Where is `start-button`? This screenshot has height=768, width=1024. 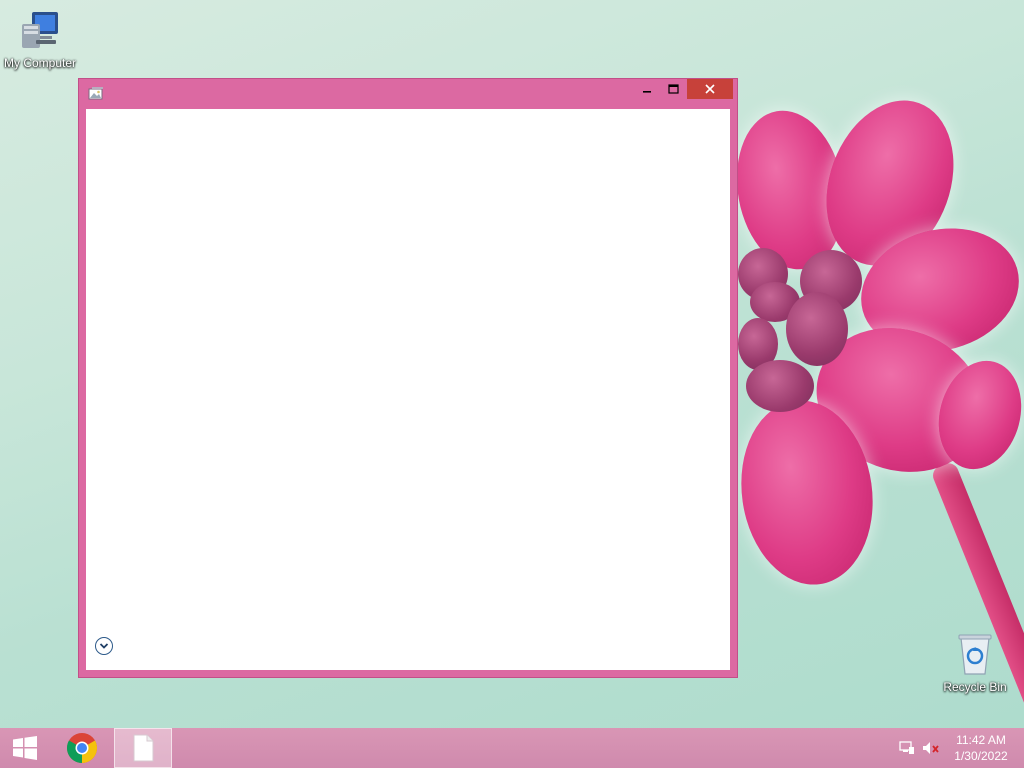
start-button is located at coordinates (25, 748).